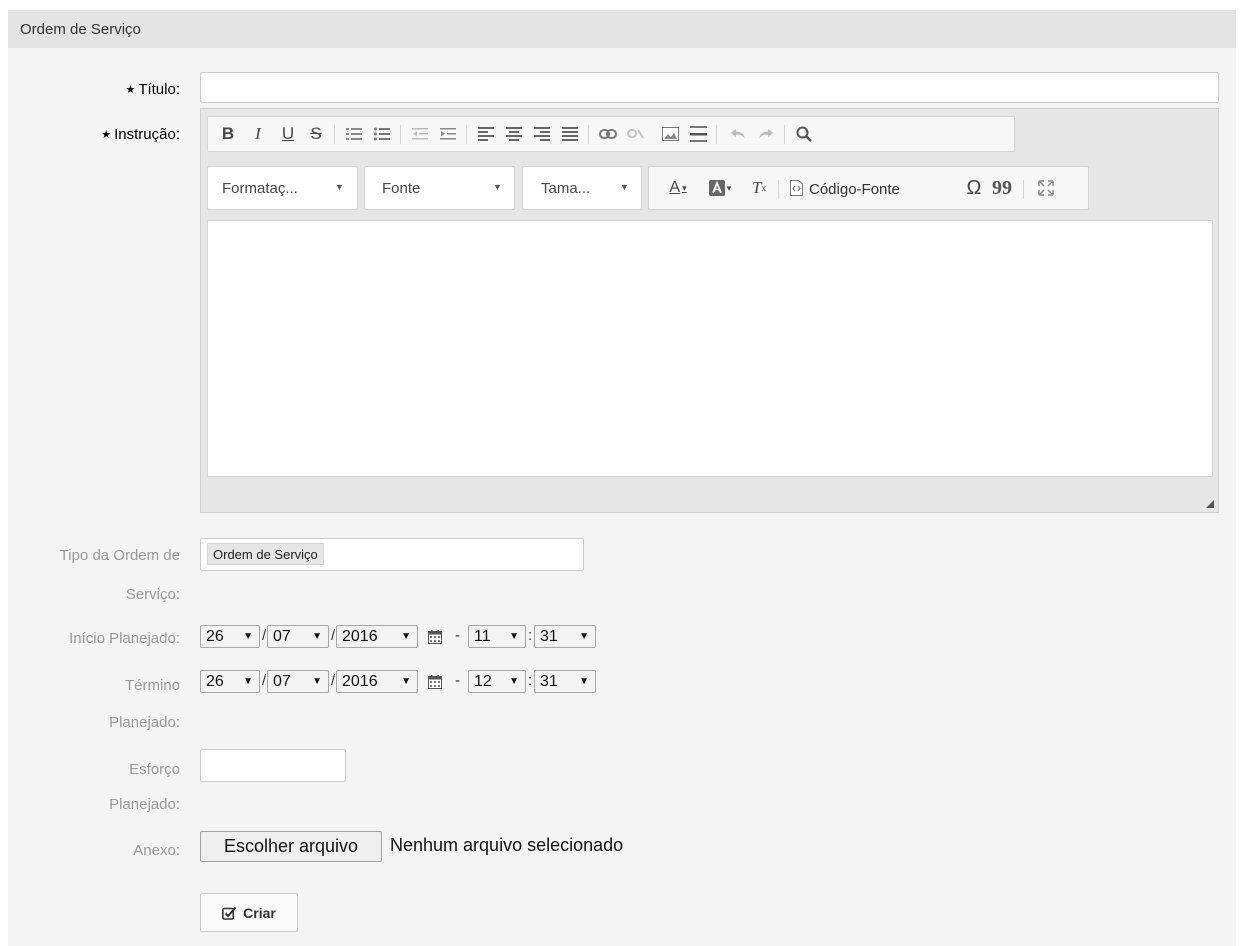  I want to click on outdent-icon, so click(420, 134).